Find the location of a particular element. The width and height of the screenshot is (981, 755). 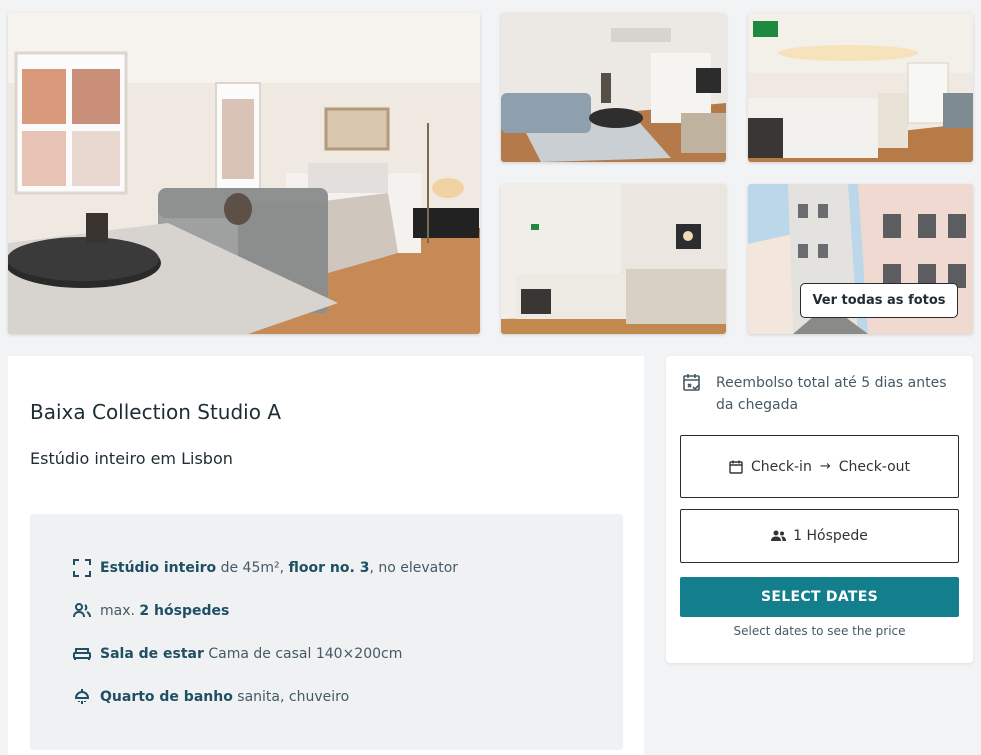

see-all-photos-button: Ver todas as fotos is located at coordinates (879, 300).